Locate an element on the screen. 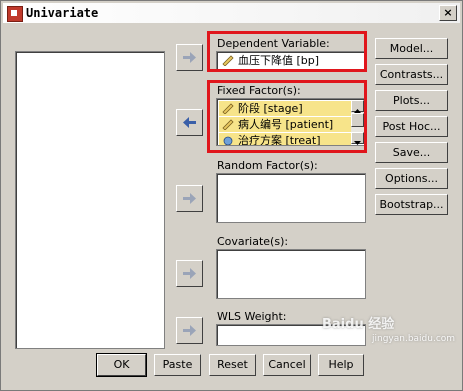 The image size is (463, 391). fixed-item-patient: 病人编号 [patient] is located at coordinates (285, 124).